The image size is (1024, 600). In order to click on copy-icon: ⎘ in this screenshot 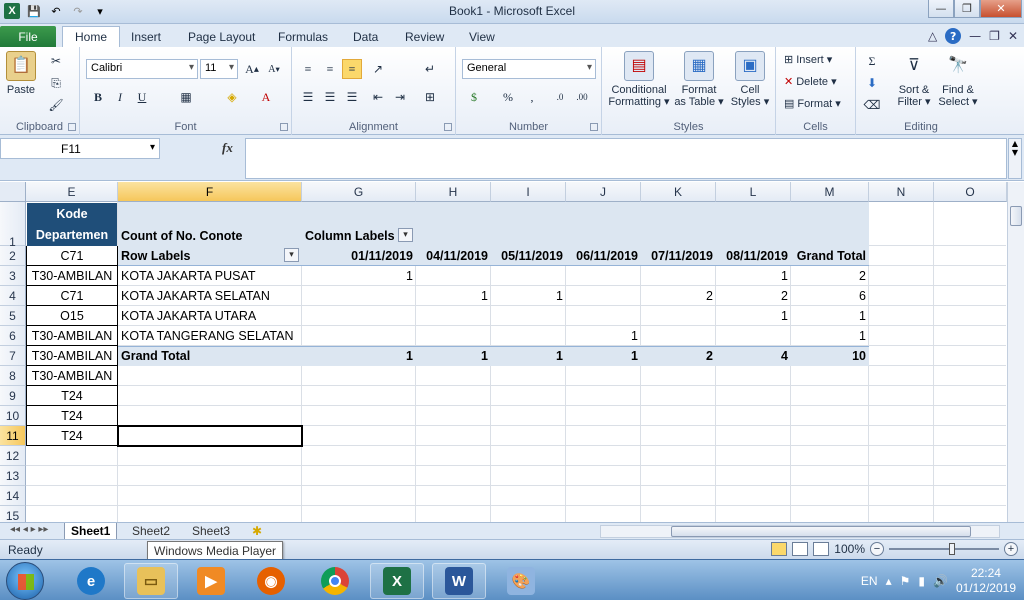, I will do `click(56, 83)`.